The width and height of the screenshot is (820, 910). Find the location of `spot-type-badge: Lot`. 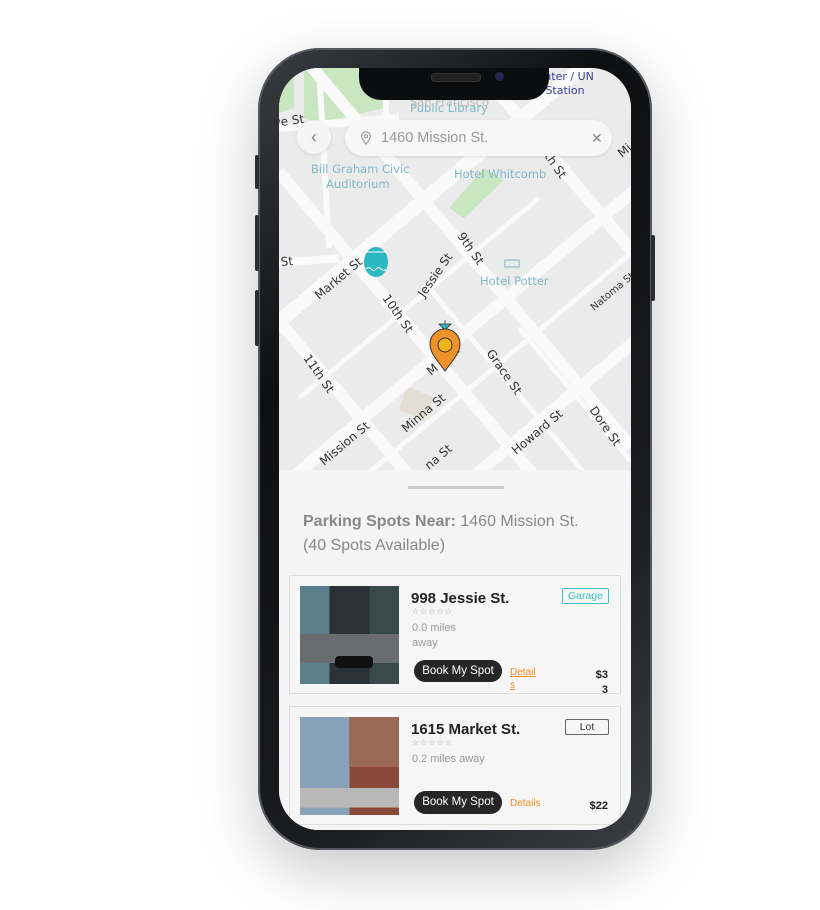

spot-type-badge: Lot is located at coordinates (587, 727).